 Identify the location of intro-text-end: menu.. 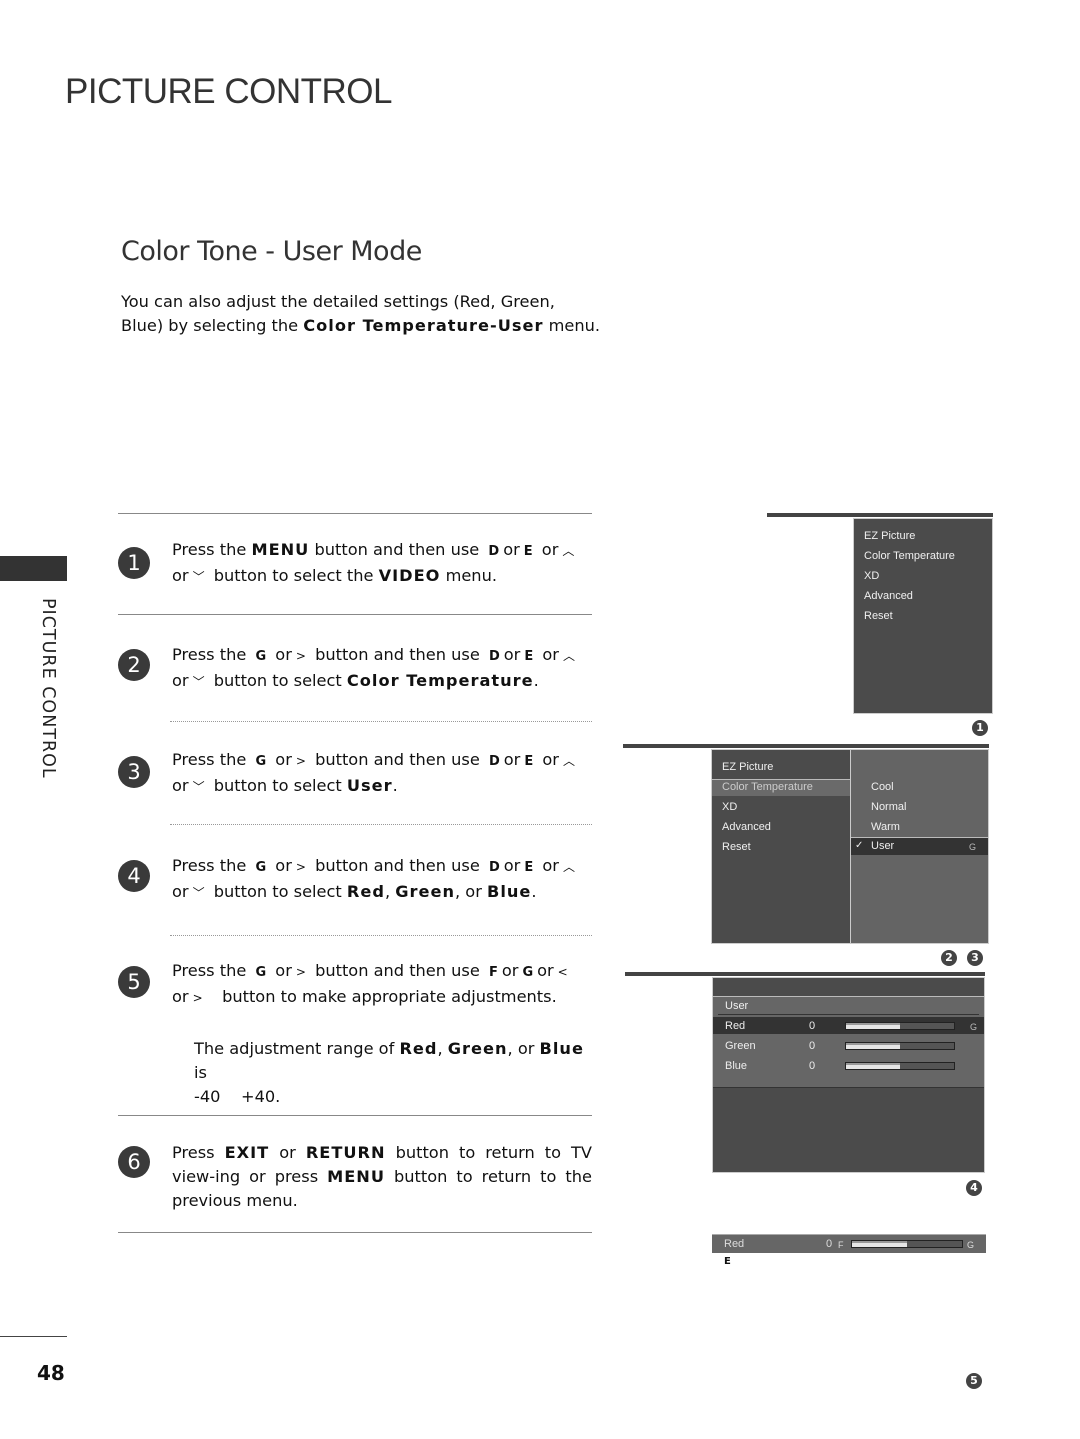
(572, 325).